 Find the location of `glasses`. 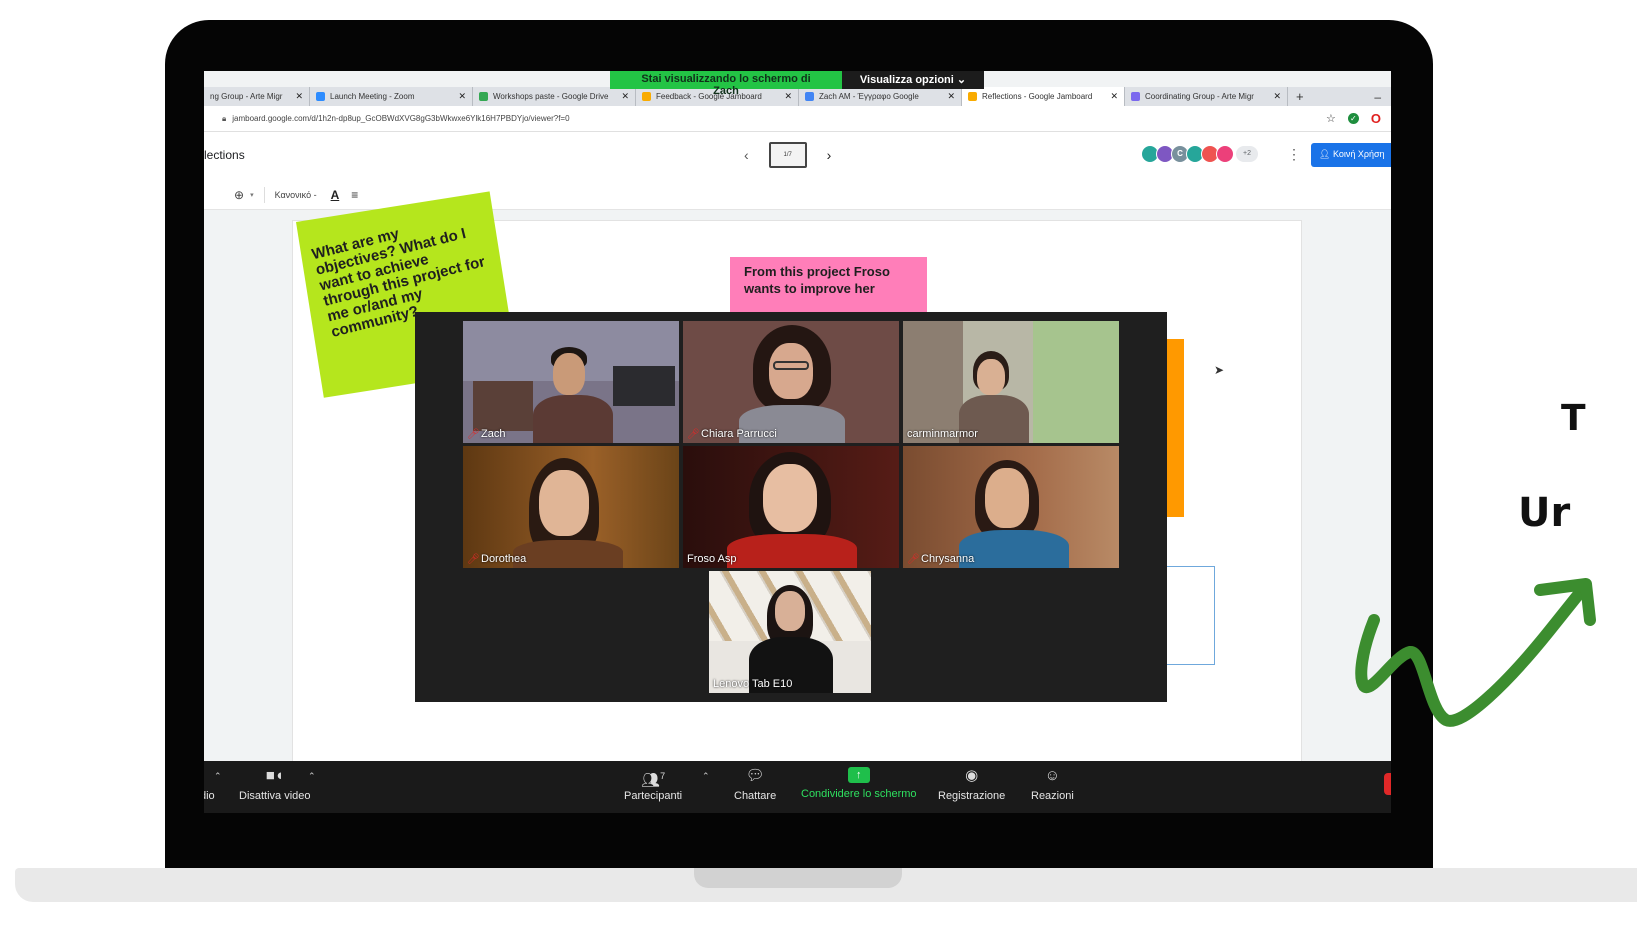

glasses is located at coordinates (791, 365).